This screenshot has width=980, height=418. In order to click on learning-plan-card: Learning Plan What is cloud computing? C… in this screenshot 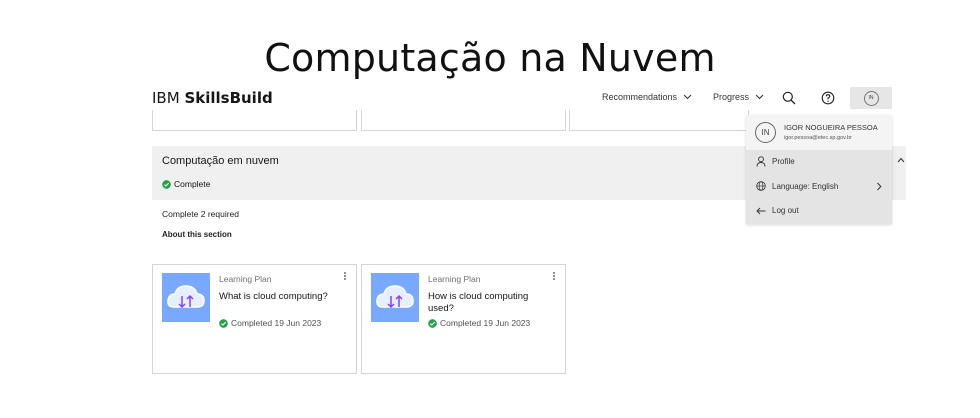, I will do `click(254, 319)`.